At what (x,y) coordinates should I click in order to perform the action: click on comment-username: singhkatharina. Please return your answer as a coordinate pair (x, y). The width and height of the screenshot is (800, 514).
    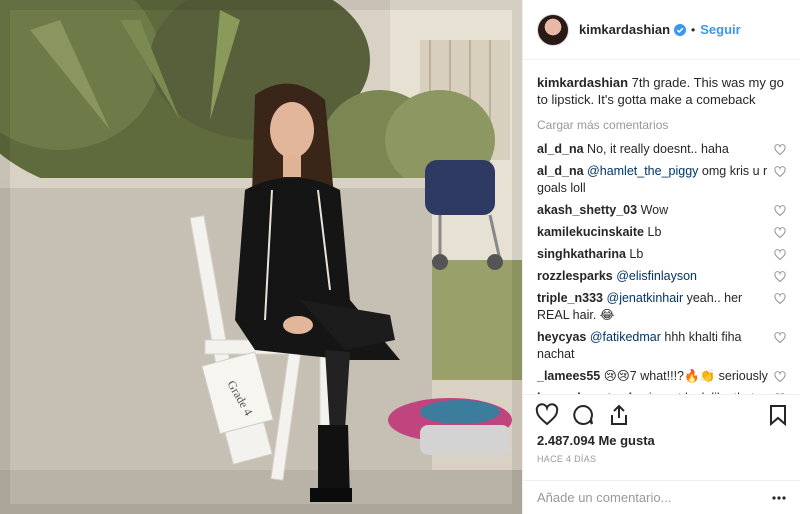
    Looking at the image, I should click on (581, 254).